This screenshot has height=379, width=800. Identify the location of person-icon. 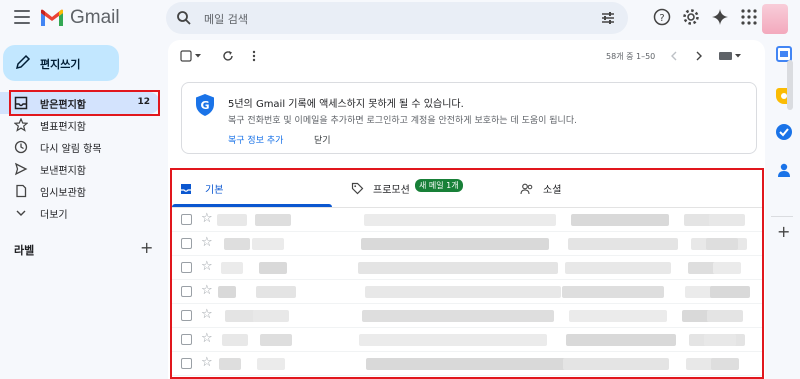
(784, 170).